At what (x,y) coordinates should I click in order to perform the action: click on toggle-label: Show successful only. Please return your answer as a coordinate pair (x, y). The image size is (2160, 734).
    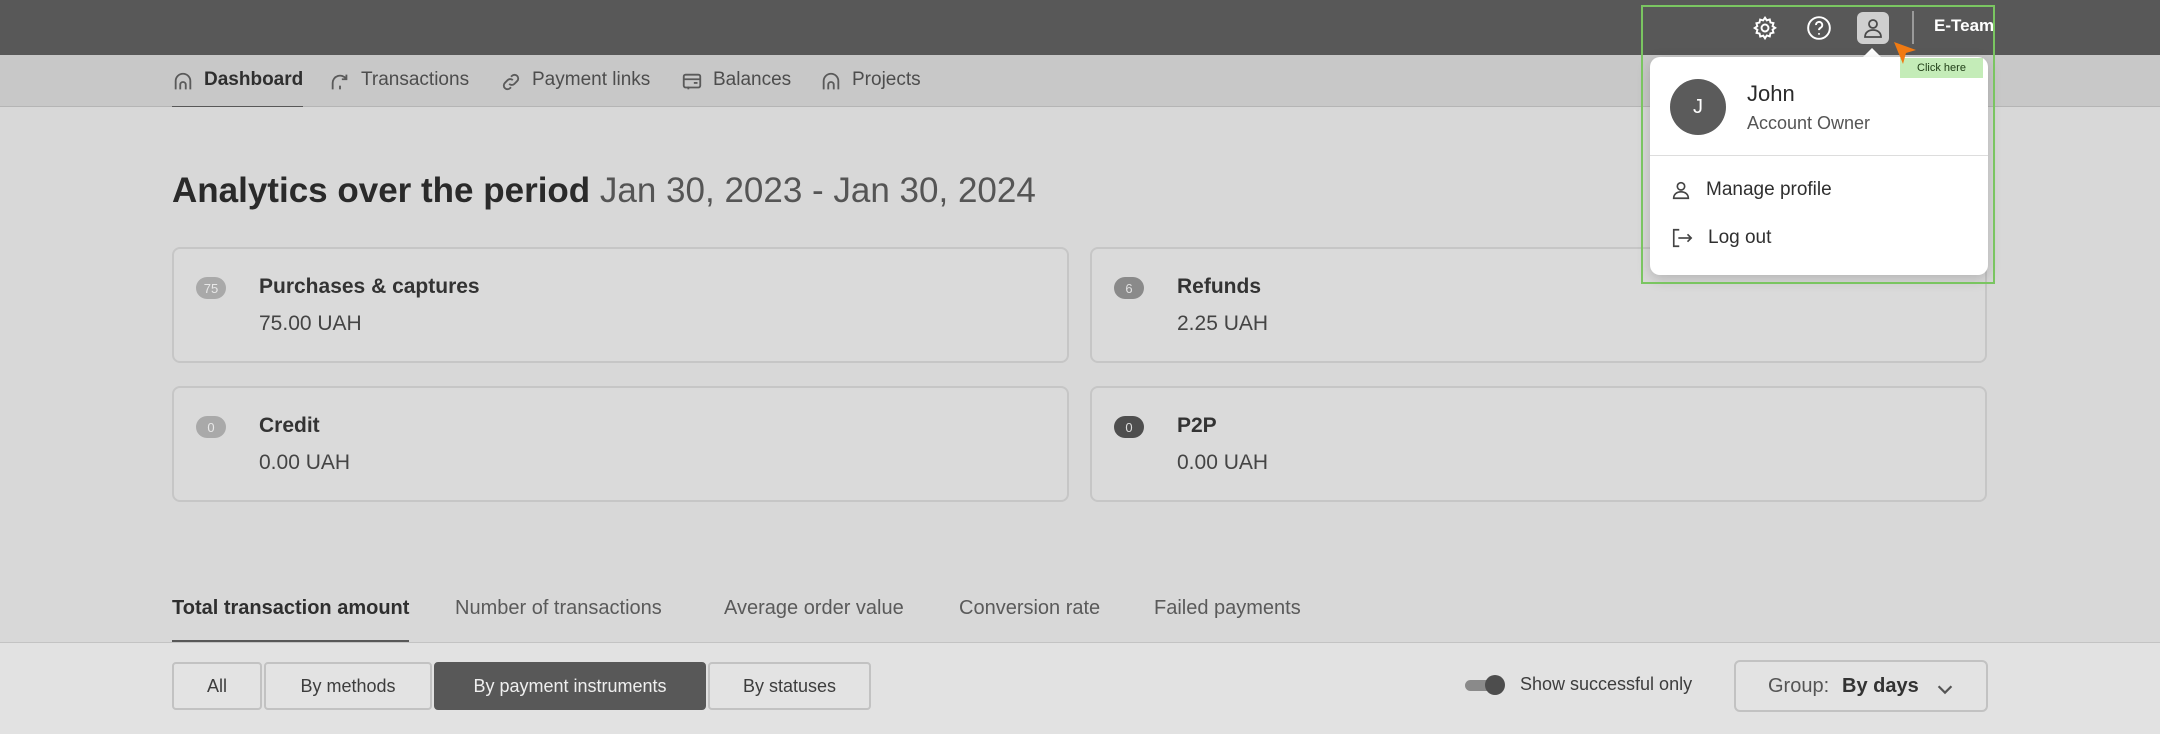
    Looking at the image, I should click on (1606, 684).